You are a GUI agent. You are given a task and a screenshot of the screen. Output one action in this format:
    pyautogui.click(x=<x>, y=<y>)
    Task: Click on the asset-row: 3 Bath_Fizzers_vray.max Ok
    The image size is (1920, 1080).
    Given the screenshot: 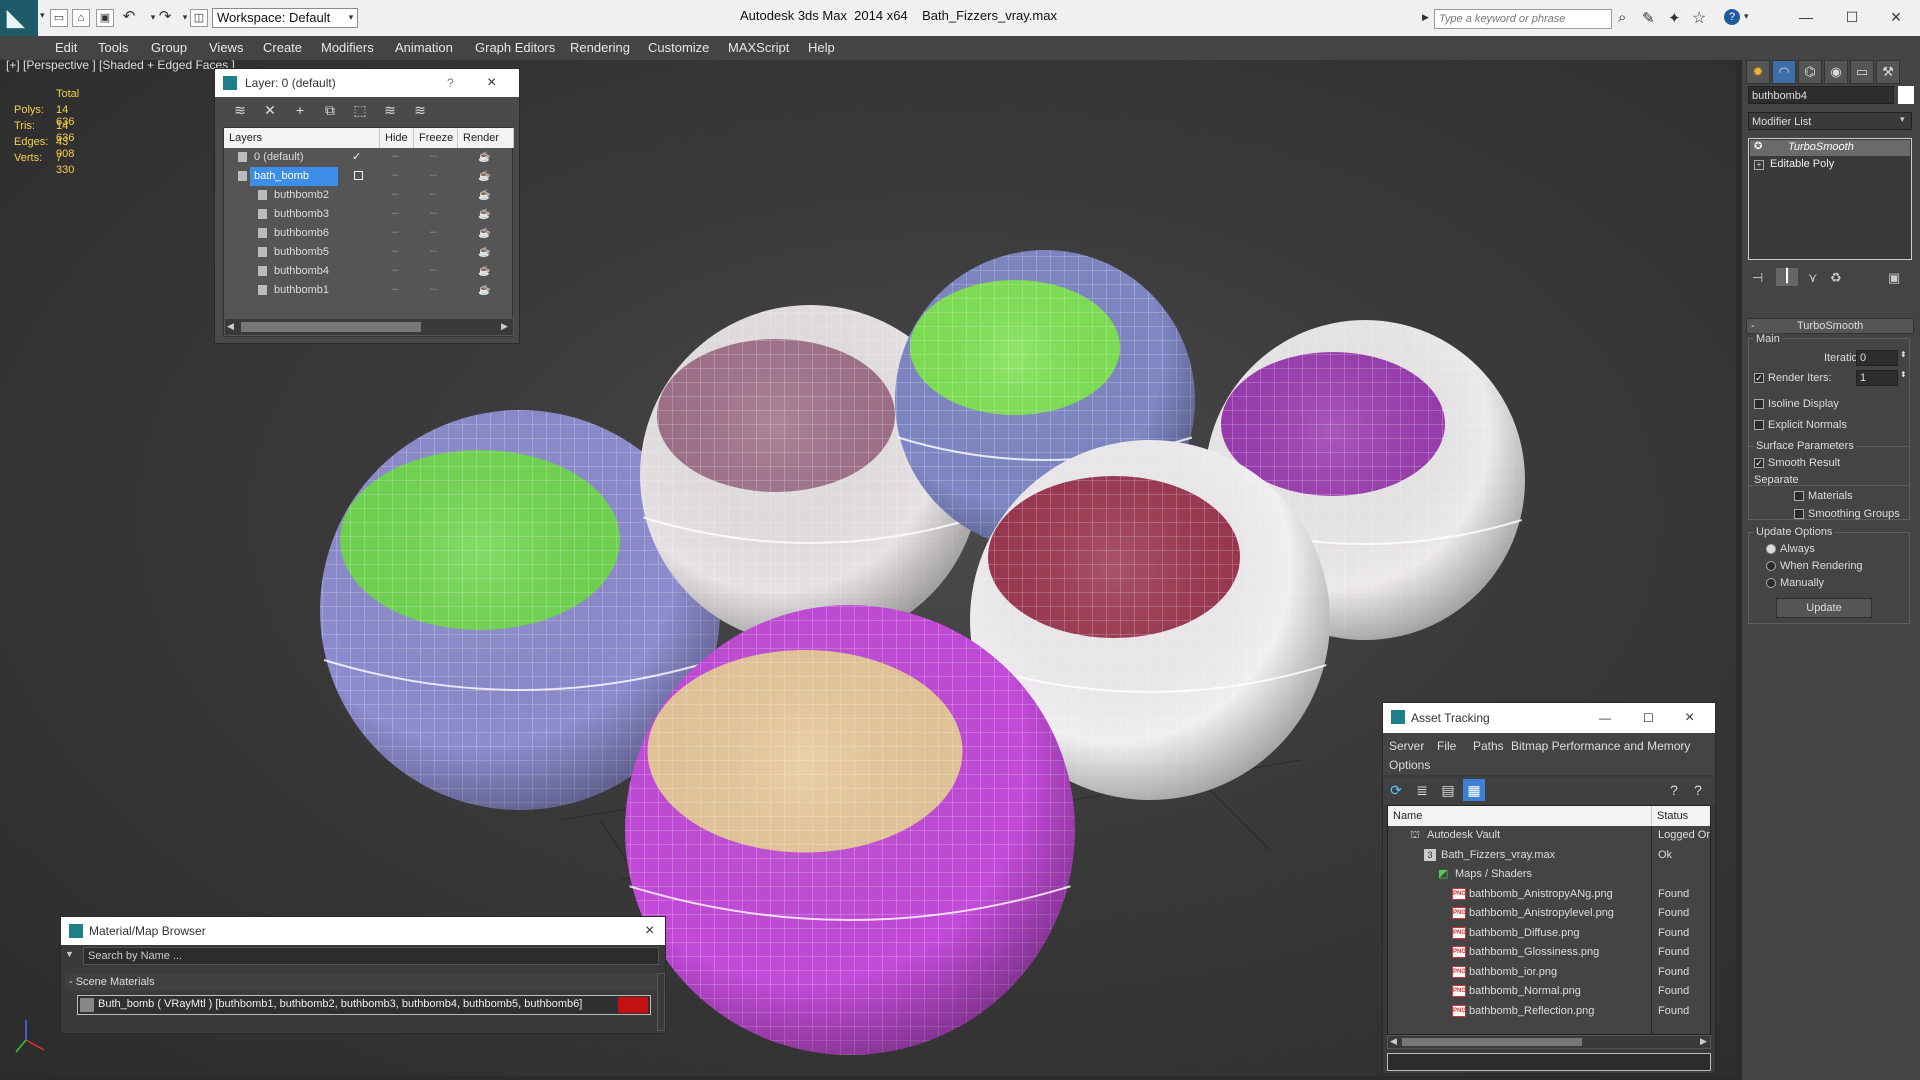 What is the action you would take?
    pyautogui.click(x=1549, y=855)
    